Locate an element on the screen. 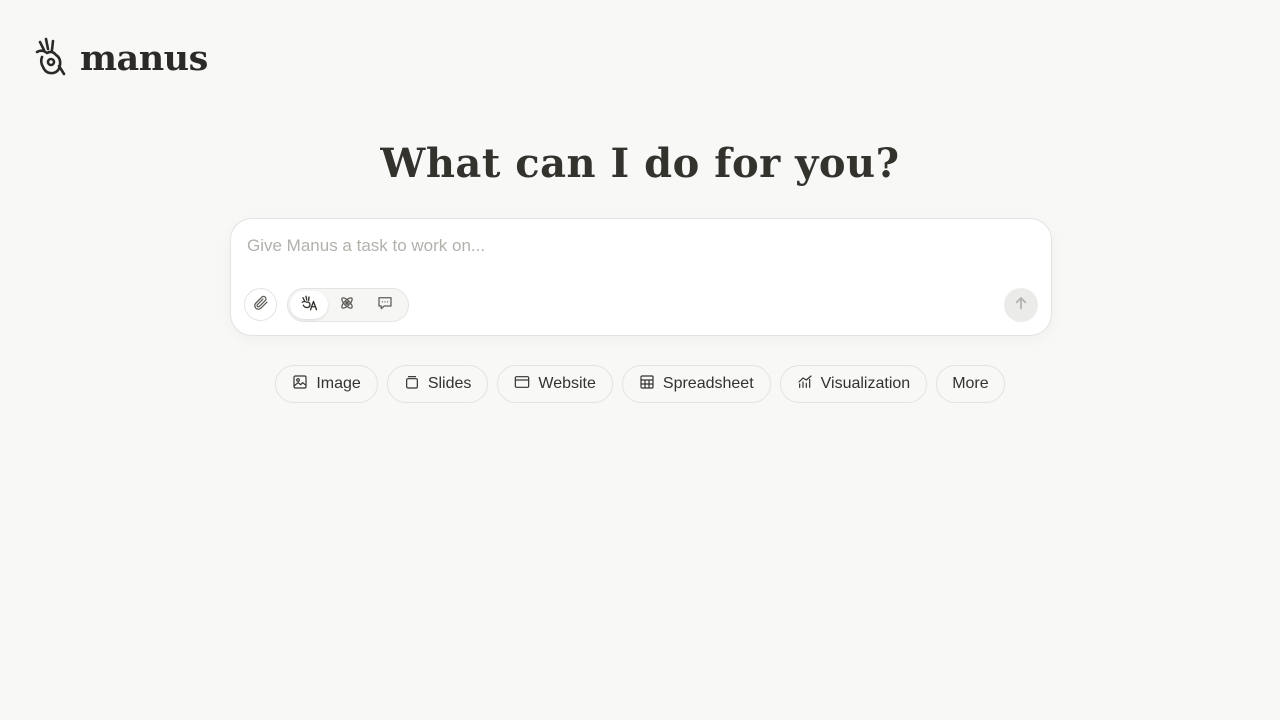  atom-icon is located at coordinates (347, 305).